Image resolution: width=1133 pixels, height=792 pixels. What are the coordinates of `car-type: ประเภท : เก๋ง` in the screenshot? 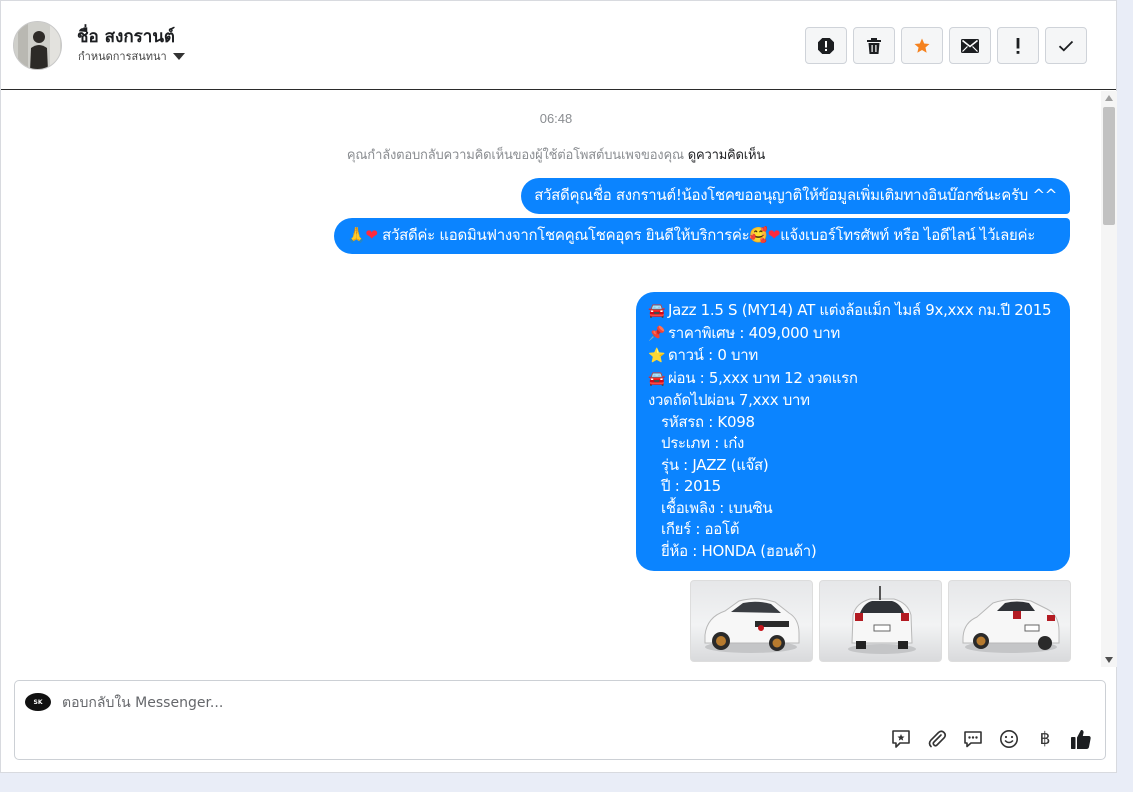 It's located at (703, 443).